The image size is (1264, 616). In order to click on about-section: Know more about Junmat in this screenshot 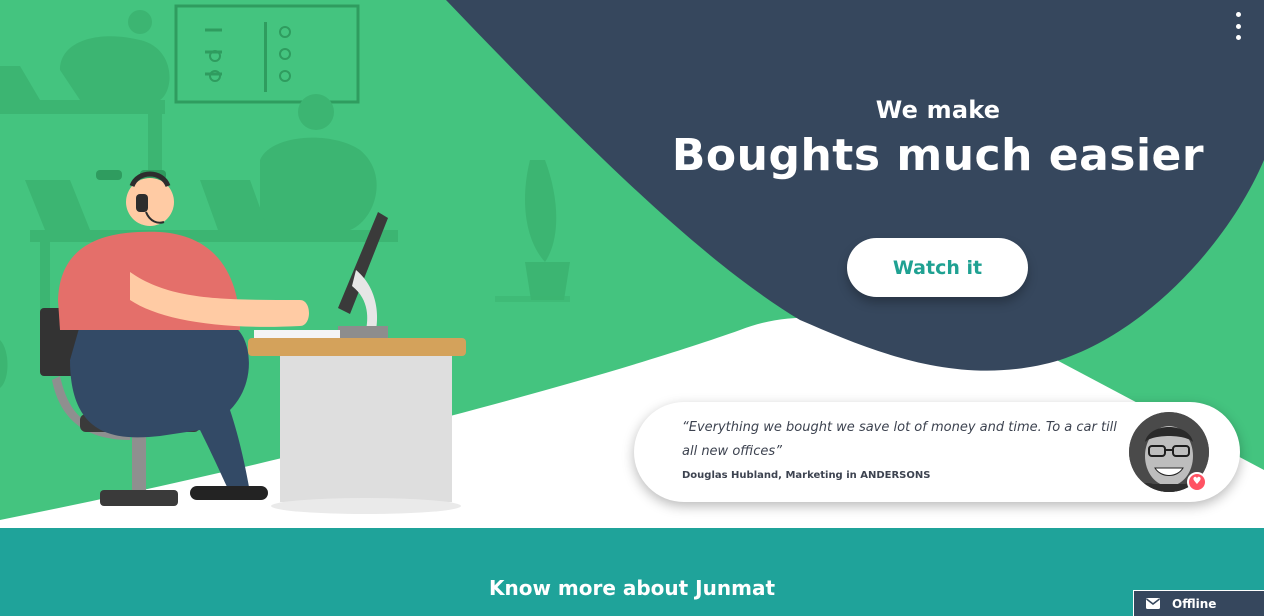, I will do `click(632, 572)`.